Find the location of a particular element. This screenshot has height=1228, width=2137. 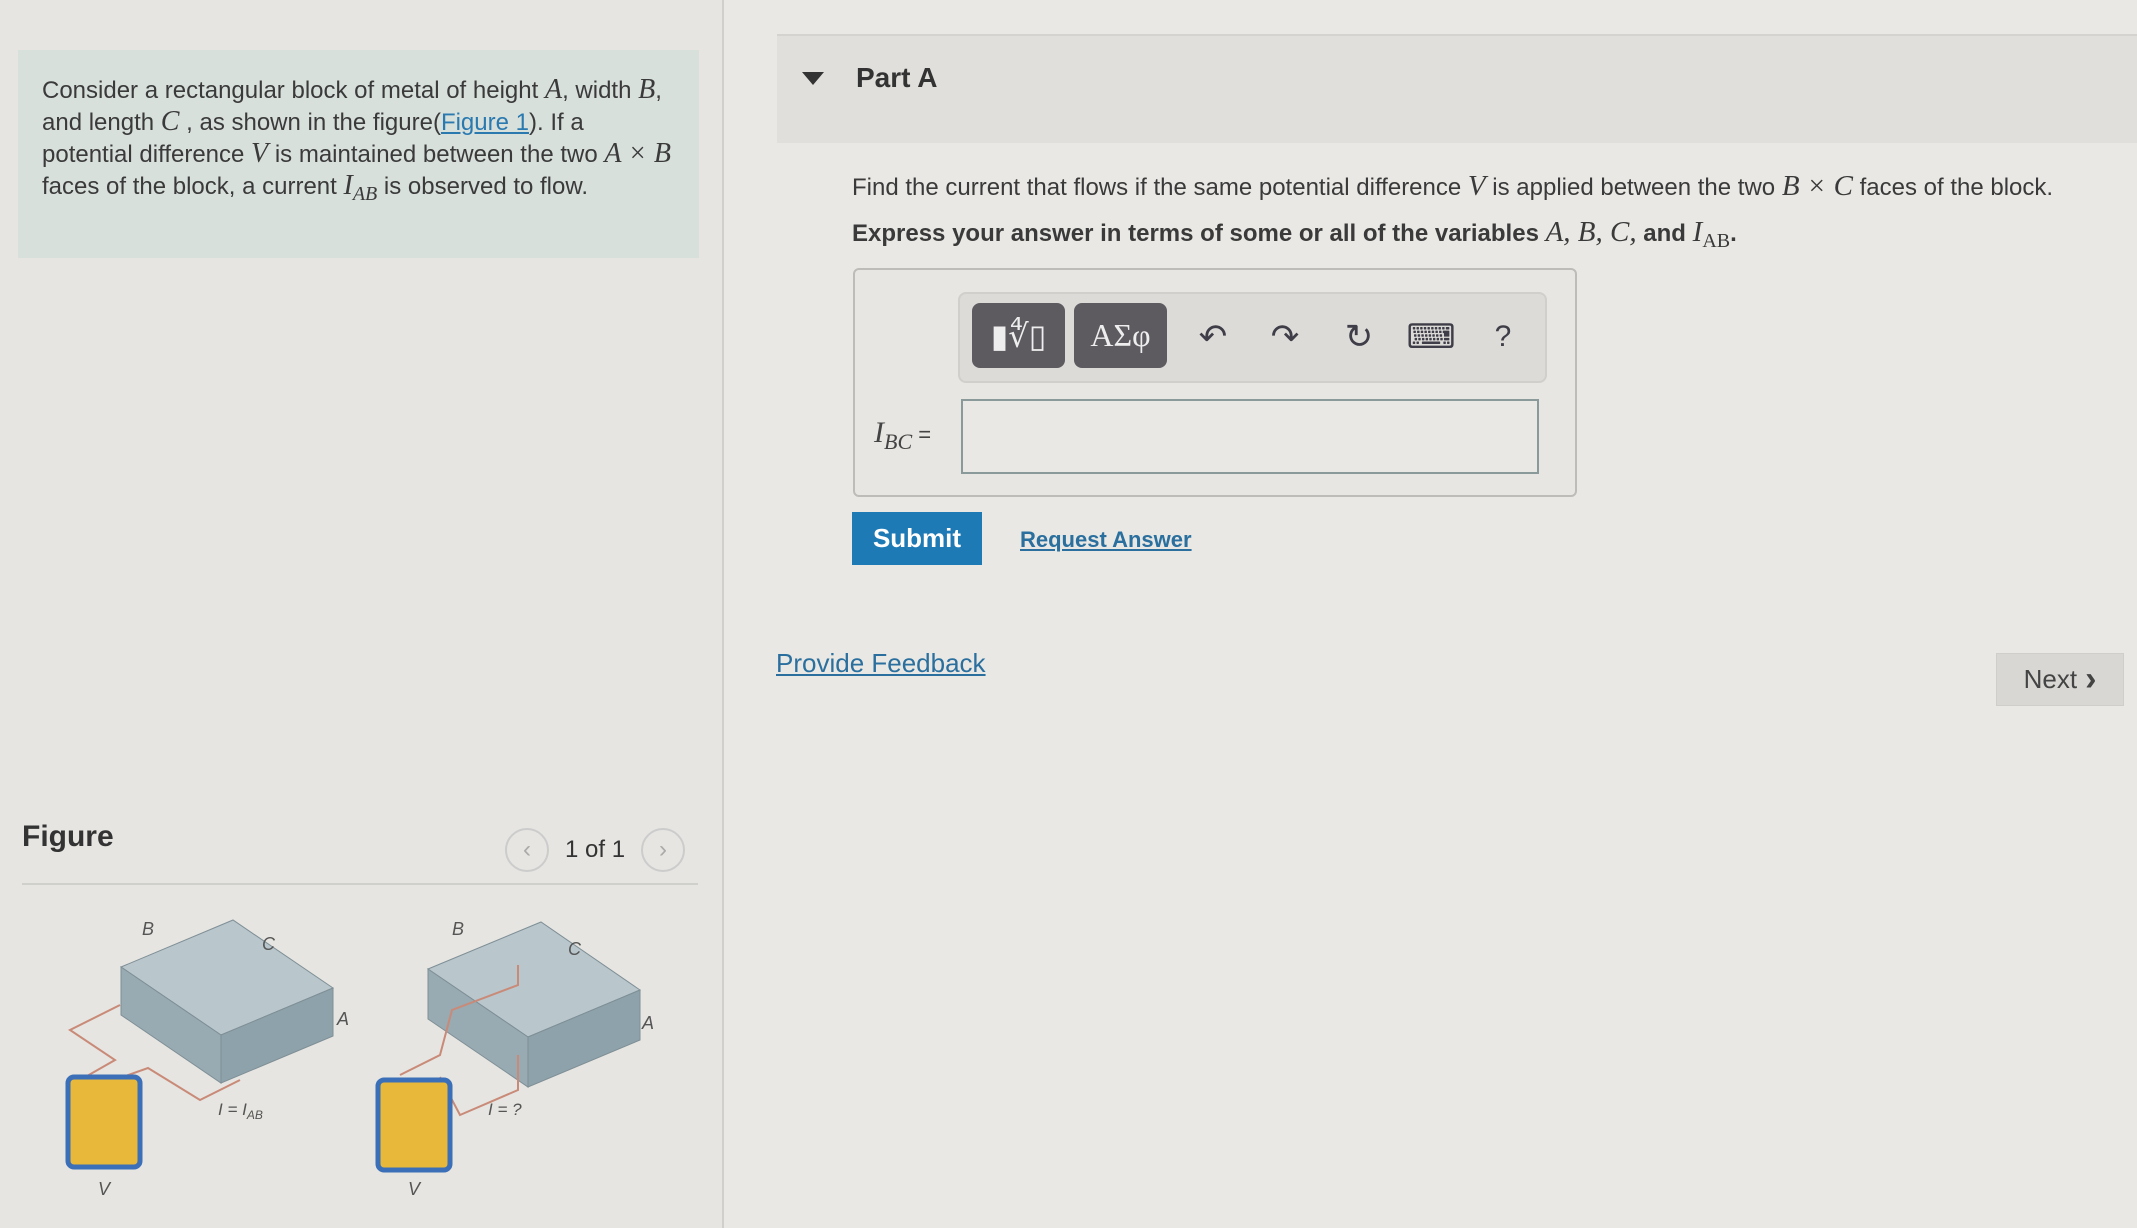

next-button: Next › is located at coordinates (2060, 679).